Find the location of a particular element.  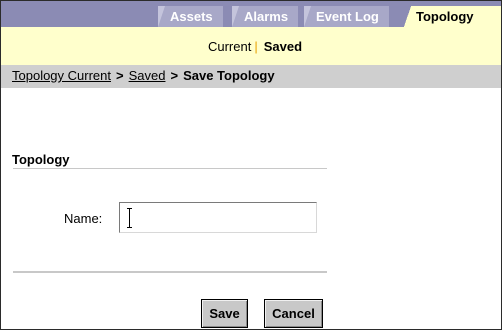

sub-navigation: Current | Saved is located at coordinates (251, 46).